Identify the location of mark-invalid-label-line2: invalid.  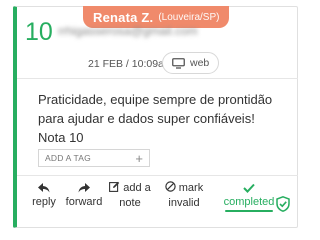
(184, 203).